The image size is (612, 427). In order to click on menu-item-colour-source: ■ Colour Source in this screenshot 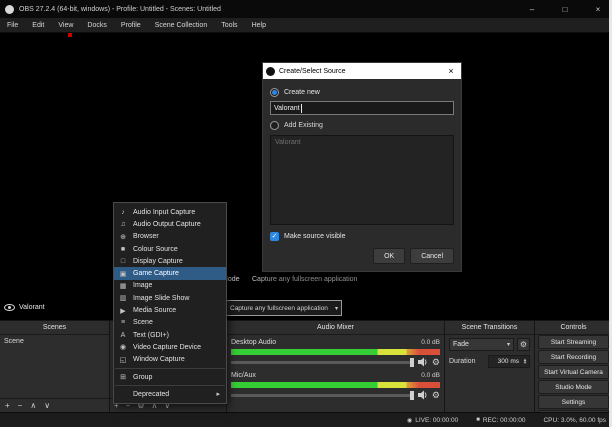, I will do `click(170, 249)`.